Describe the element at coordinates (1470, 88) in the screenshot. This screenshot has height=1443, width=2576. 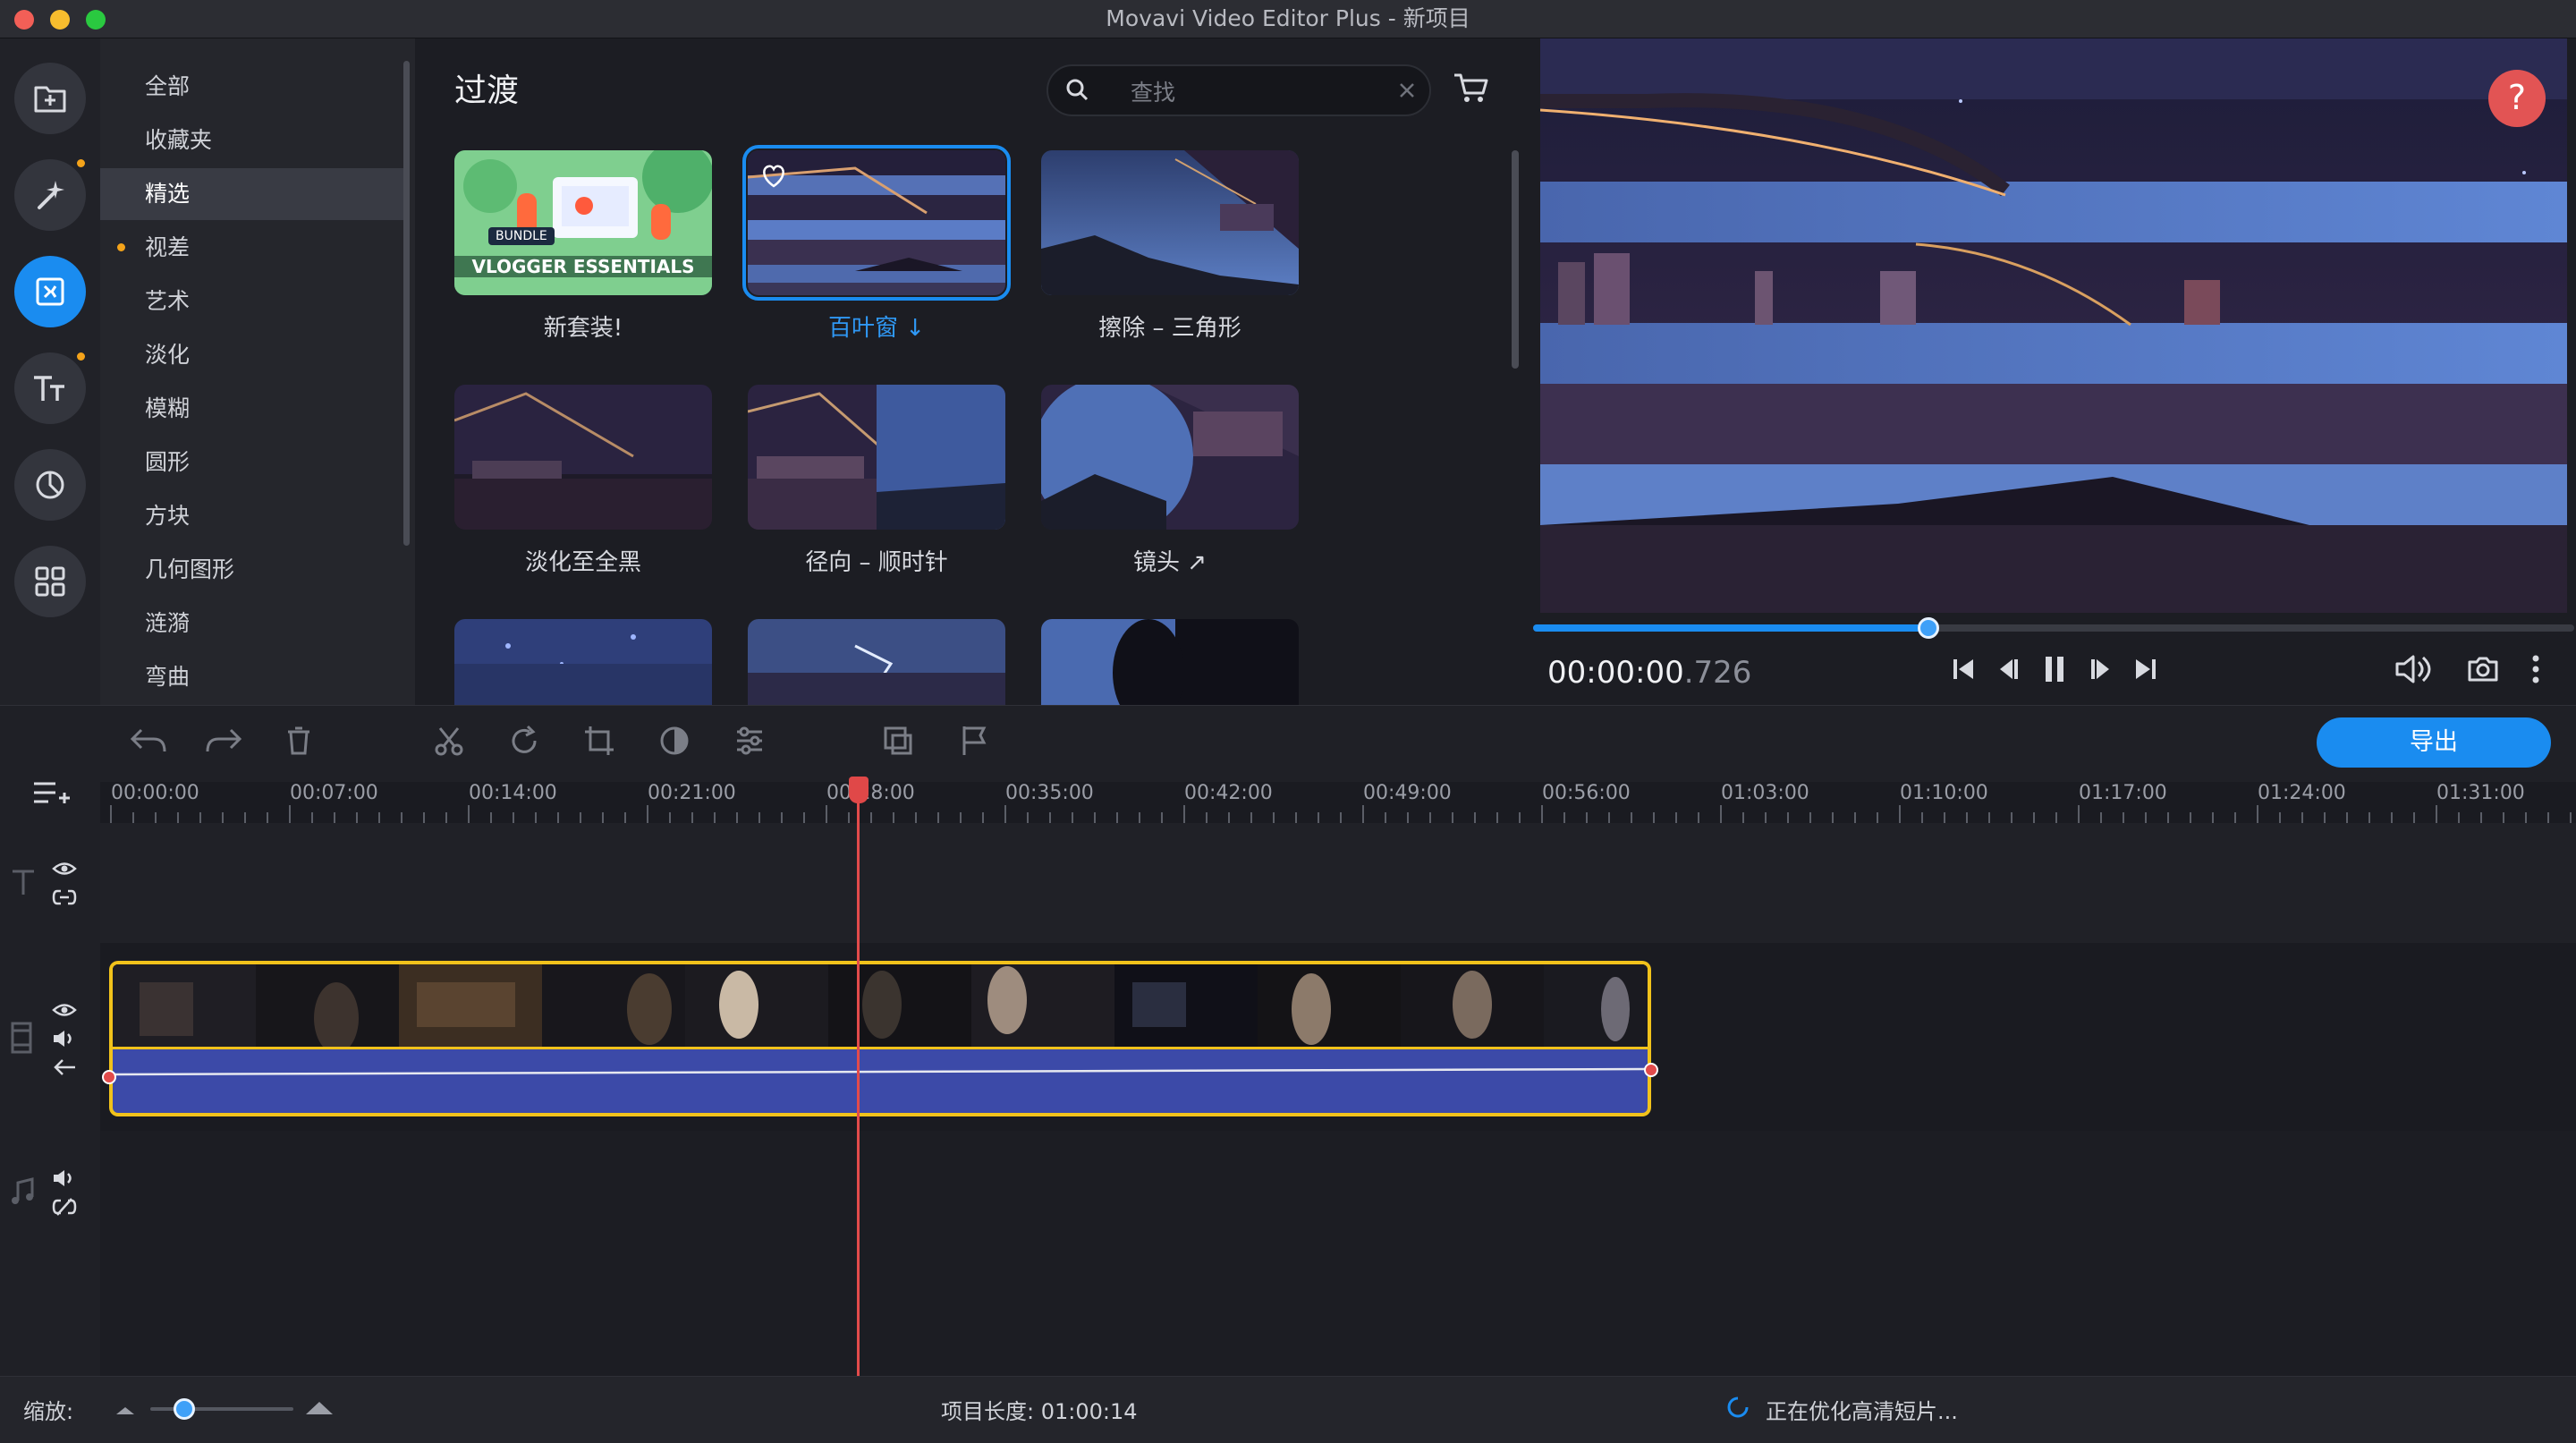
I see `cart-icon` at that location.